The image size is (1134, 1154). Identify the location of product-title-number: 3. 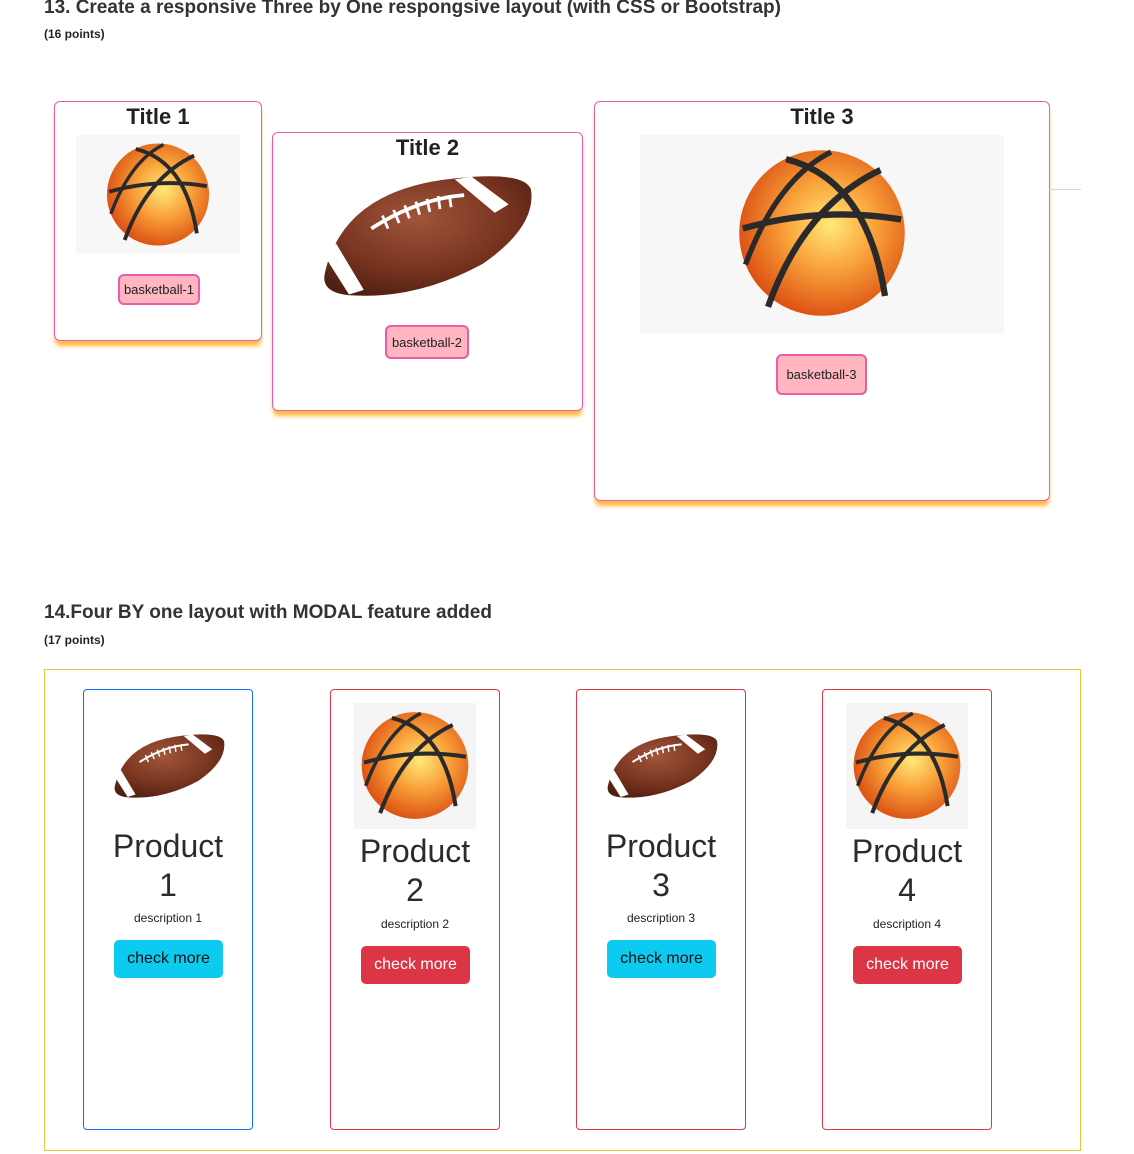
(661, 885).